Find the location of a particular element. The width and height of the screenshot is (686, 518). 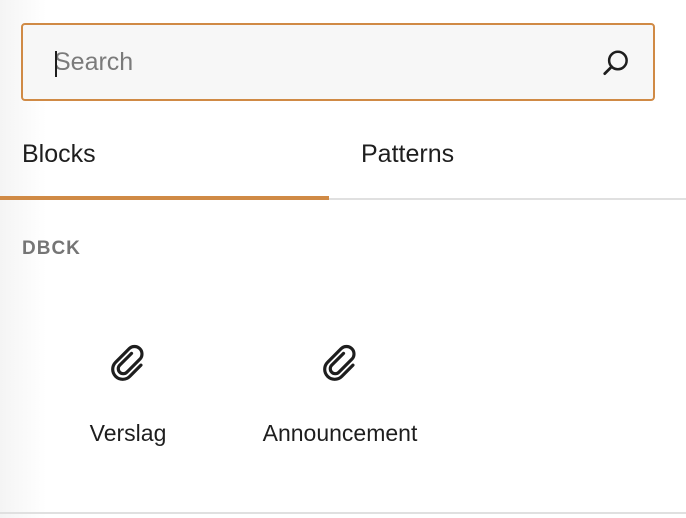

search-input is located at coordinates (314, 62).